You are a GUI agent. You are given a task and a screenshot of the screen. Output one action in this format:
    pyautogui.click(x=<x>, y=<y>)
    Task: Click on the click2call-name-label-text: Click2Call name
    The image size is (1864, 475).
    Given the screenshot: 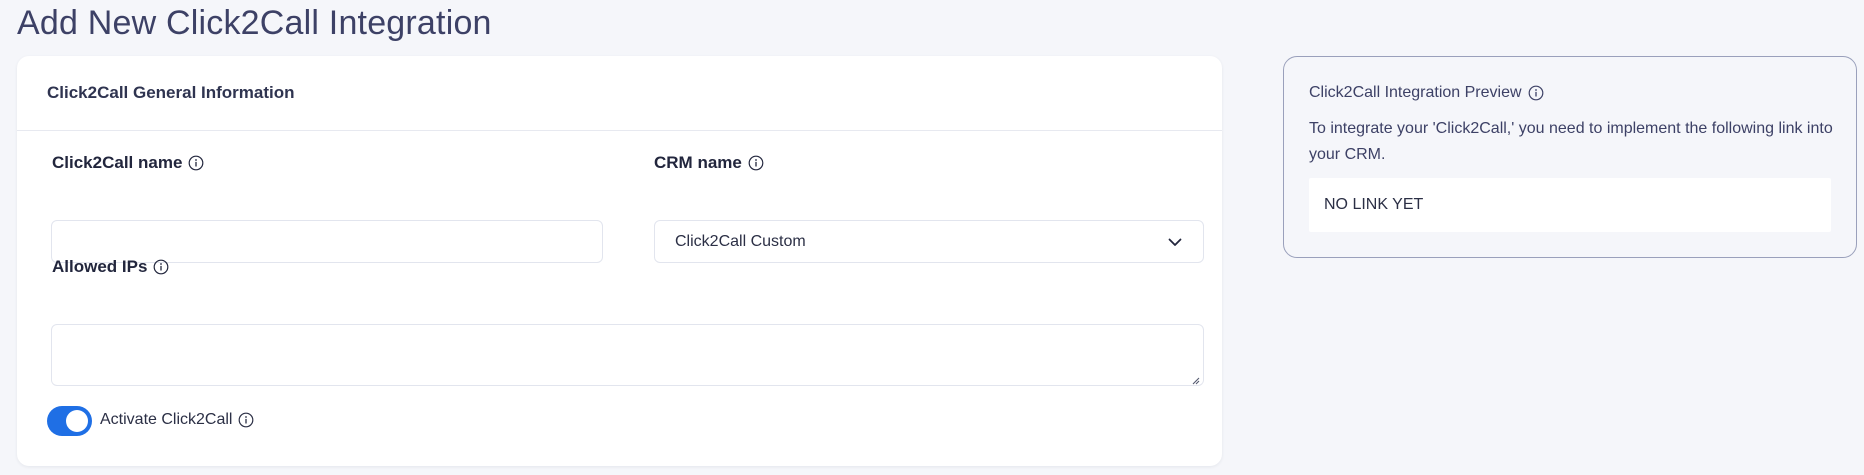 What is the action you would take?
    pyautogui.click(x=117, y=162)
    